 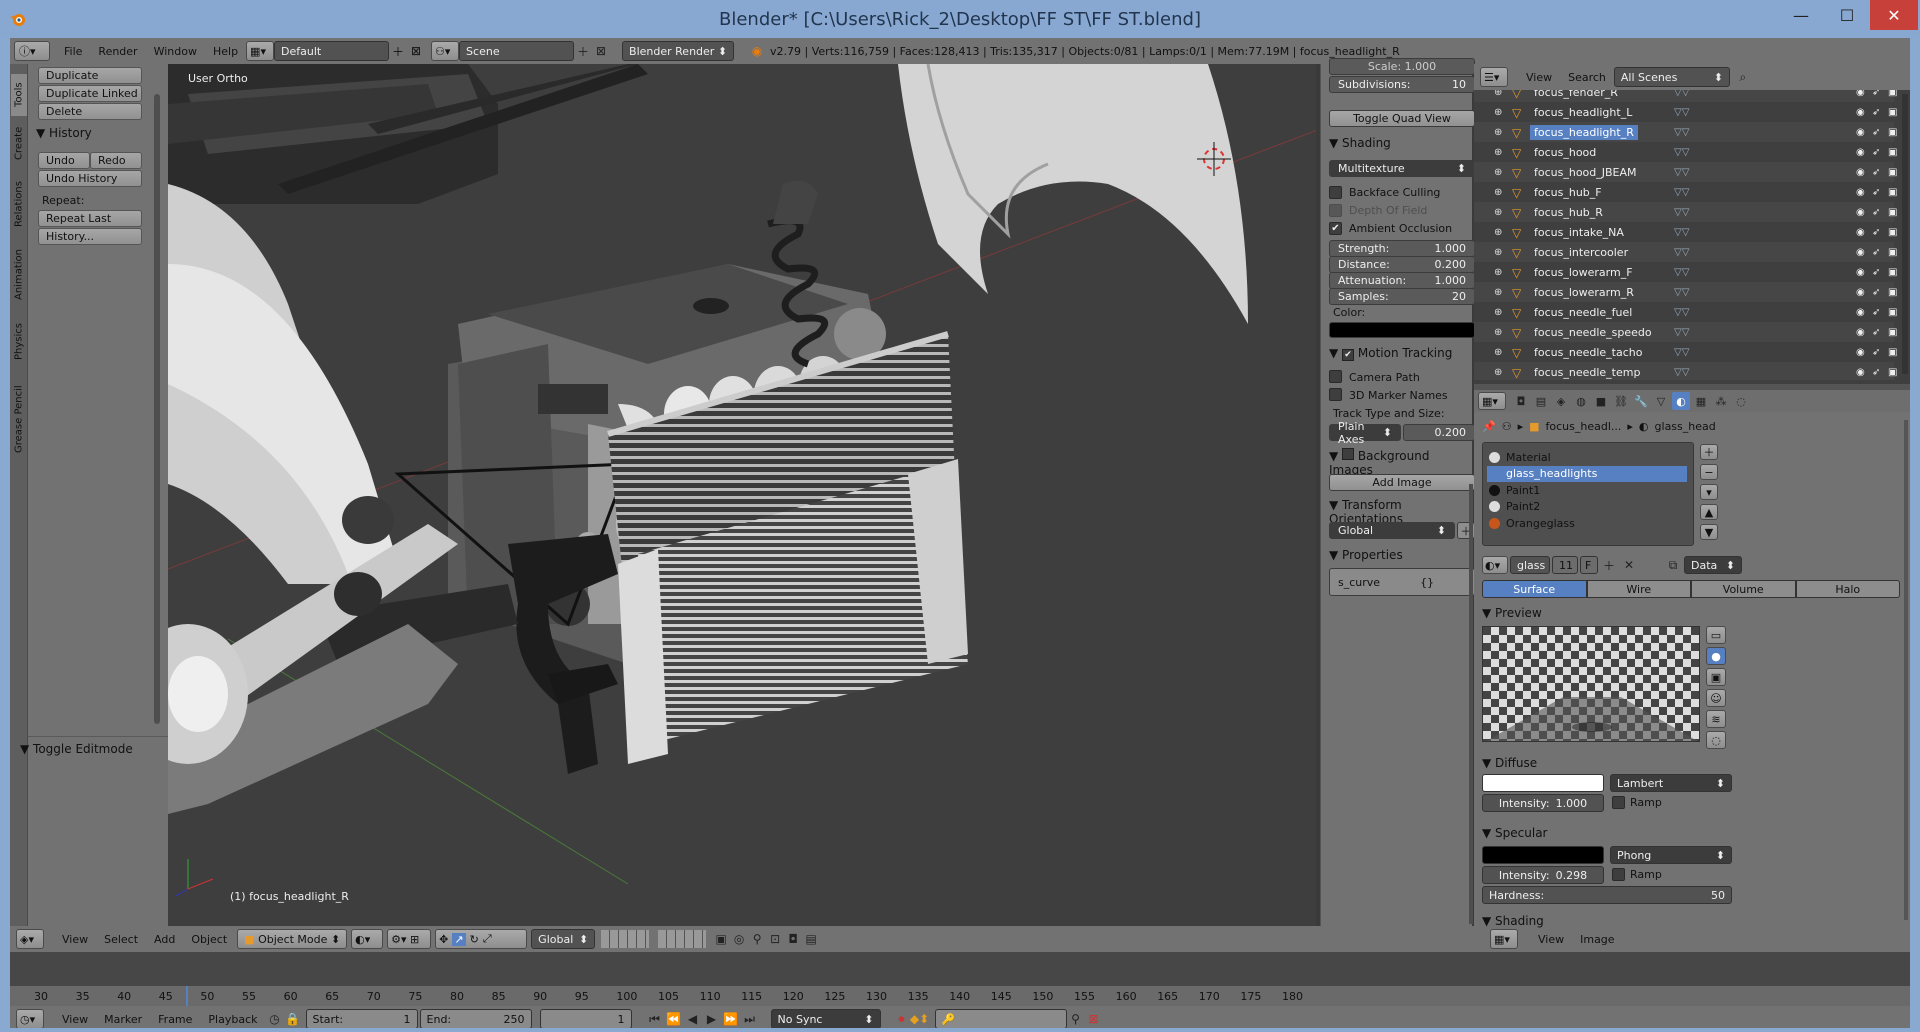 What do you see at coordinates (90, 75) in the screenshot?
I see `duplicate-button: Duplicate` at bounding box center [90, 75].